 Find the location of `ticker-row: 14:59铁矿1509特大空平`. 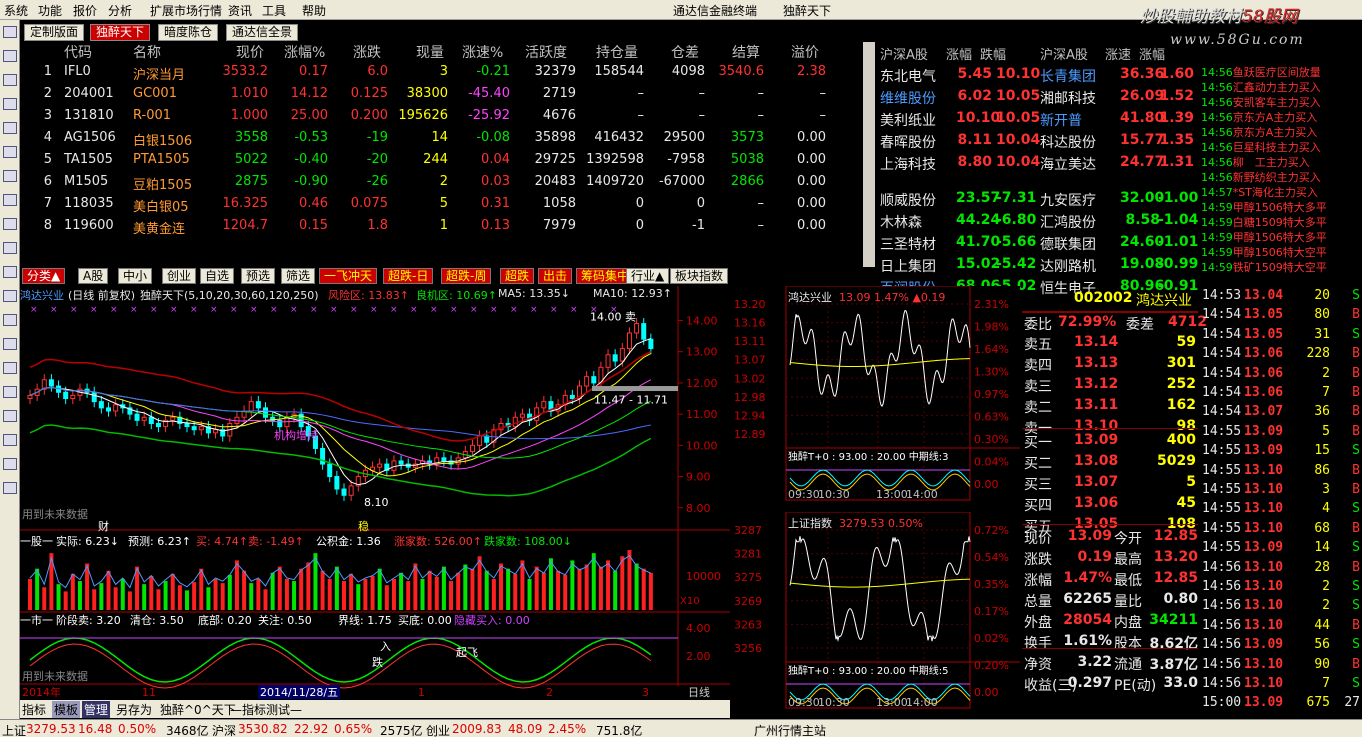

ticker-row: 14:59铁矿1509特大空平 is located at coordinates (1281, 267).